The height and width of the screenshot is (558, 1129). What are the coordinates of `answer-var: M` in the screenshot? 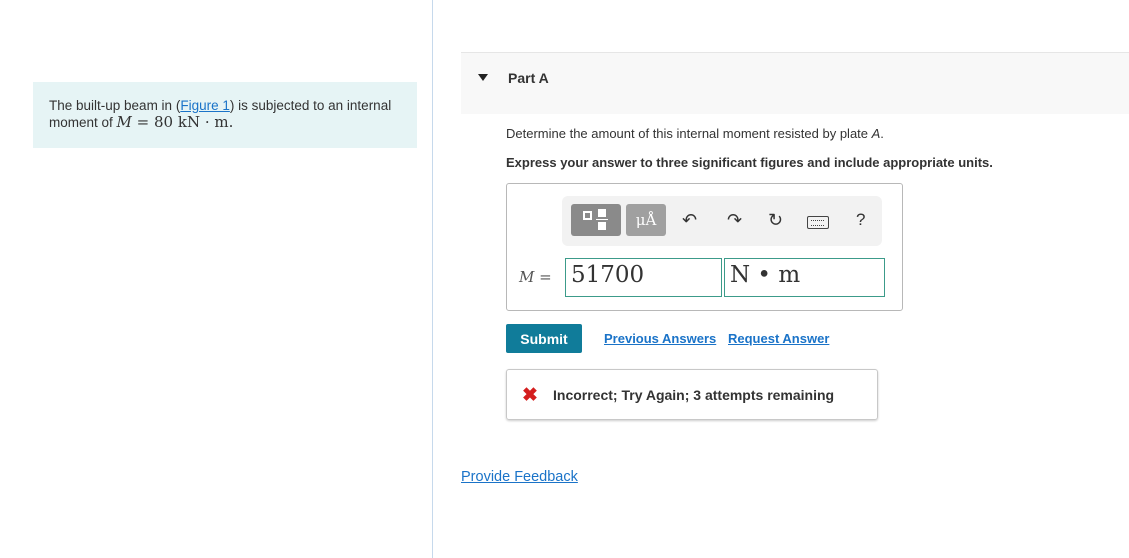 It's located at (527, 277).